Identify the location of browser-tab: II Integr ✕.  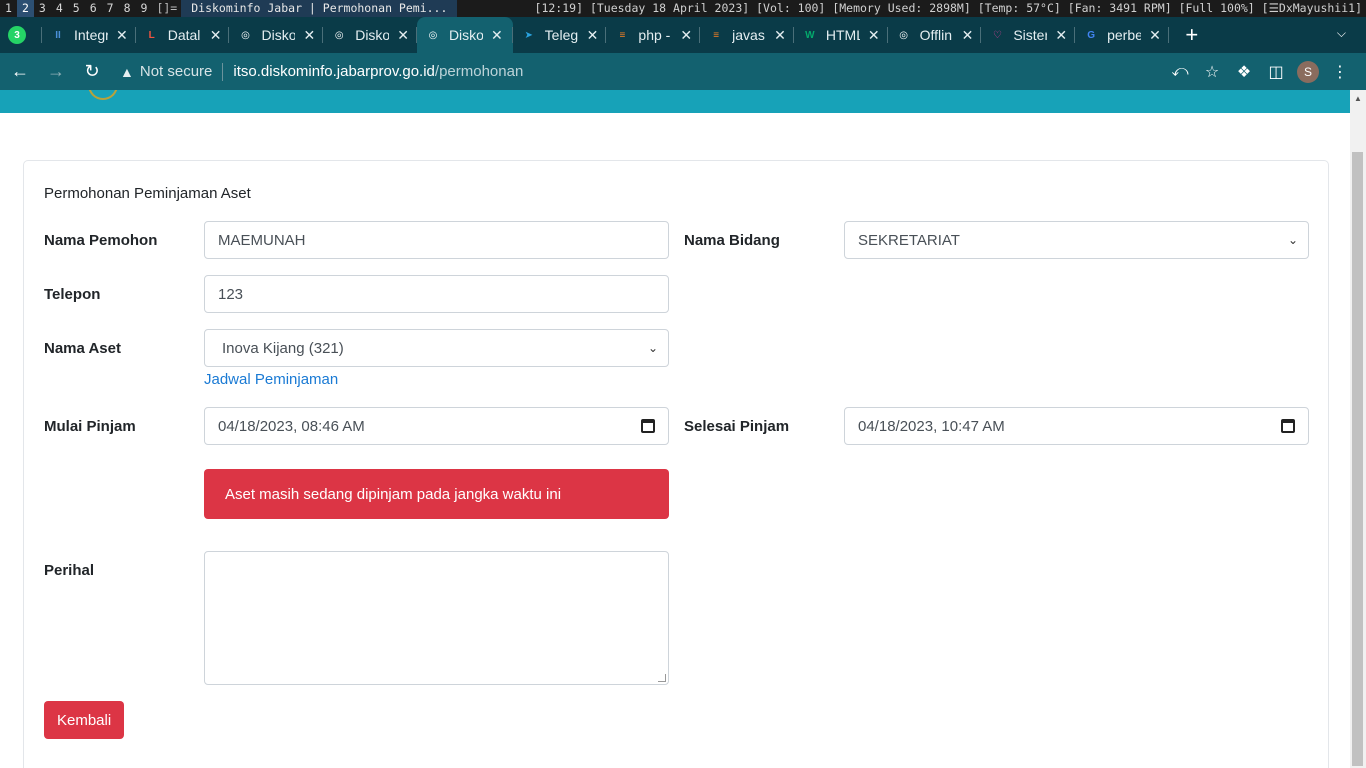
(89, 35).